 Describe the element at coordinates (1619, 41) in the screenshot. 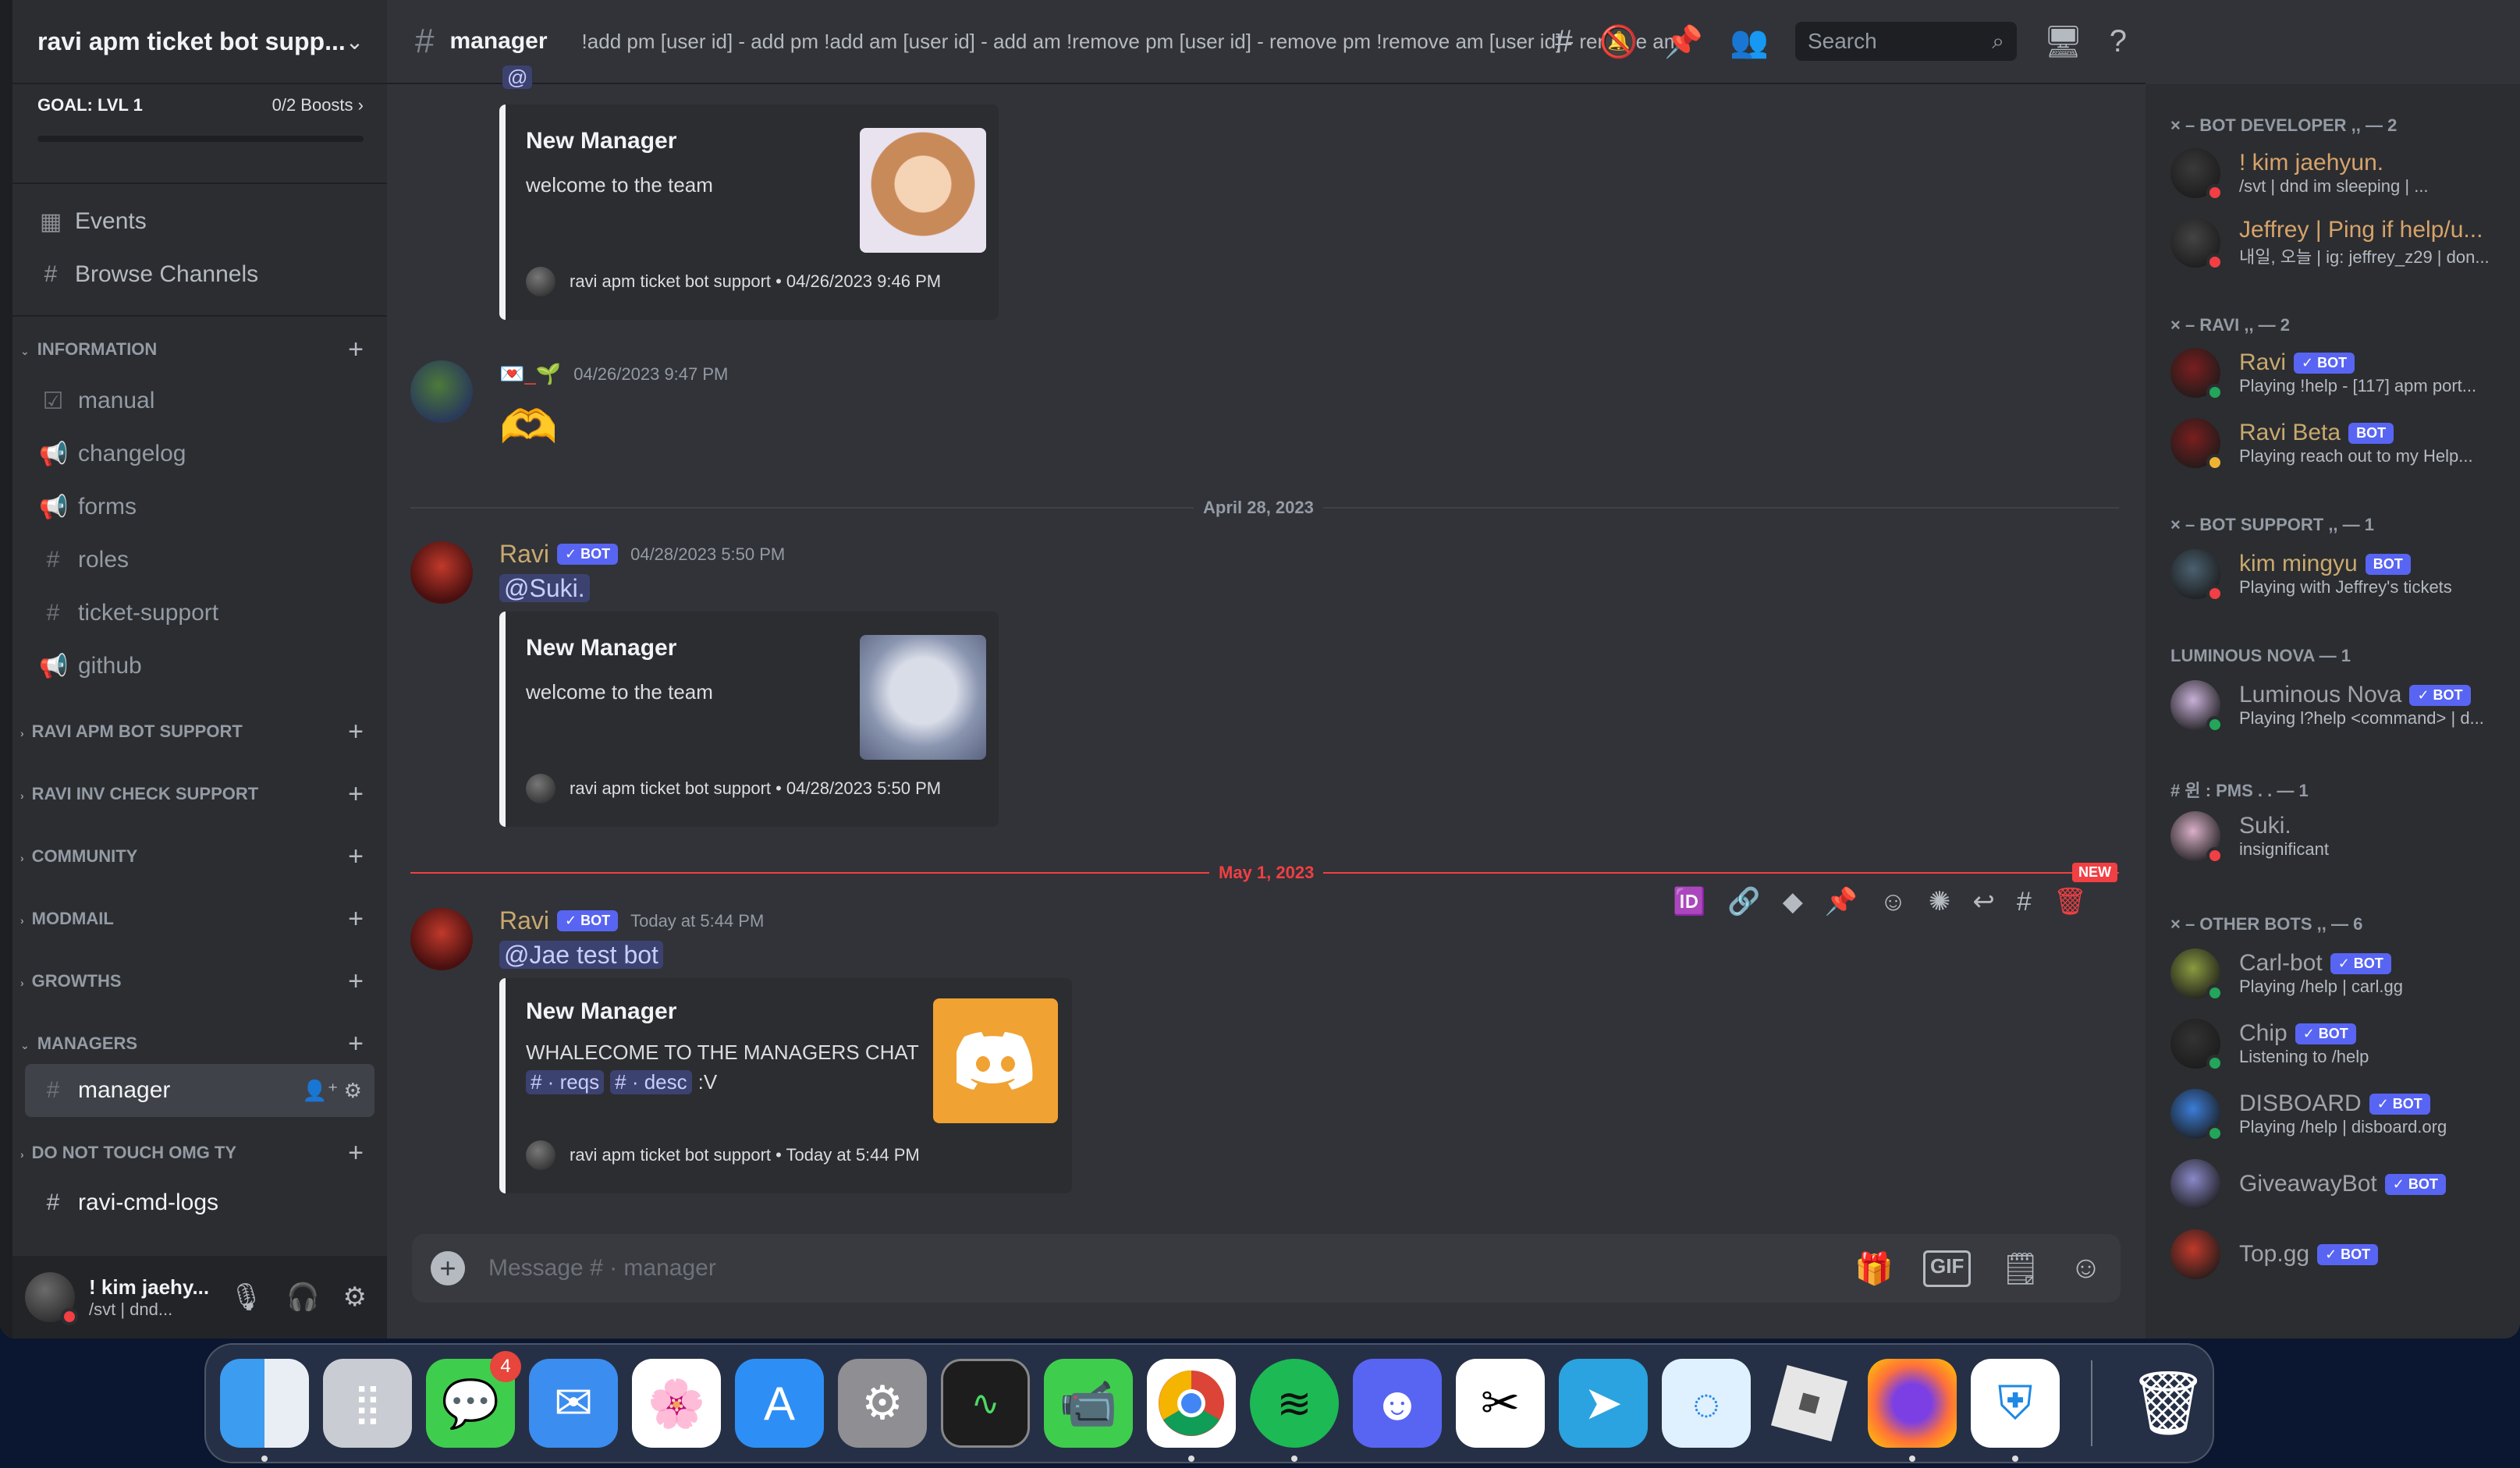

I see `notifications-muted-icon: 🔕` at that location.